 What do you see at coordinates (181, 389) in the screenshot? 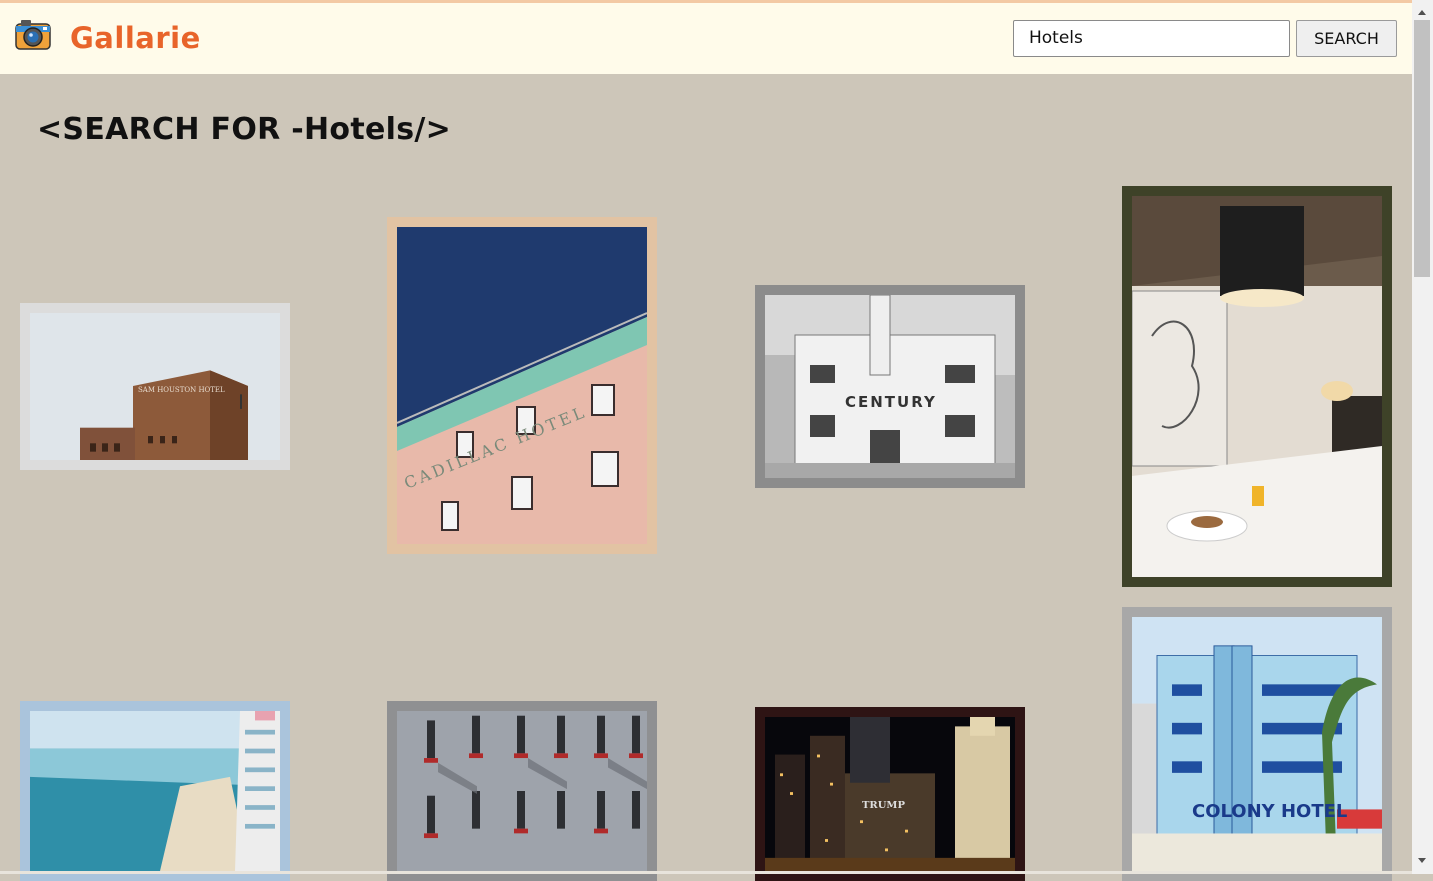
I see `sign-text: SAM HOUSTON HOTEL` at bounding box center [181, 389].